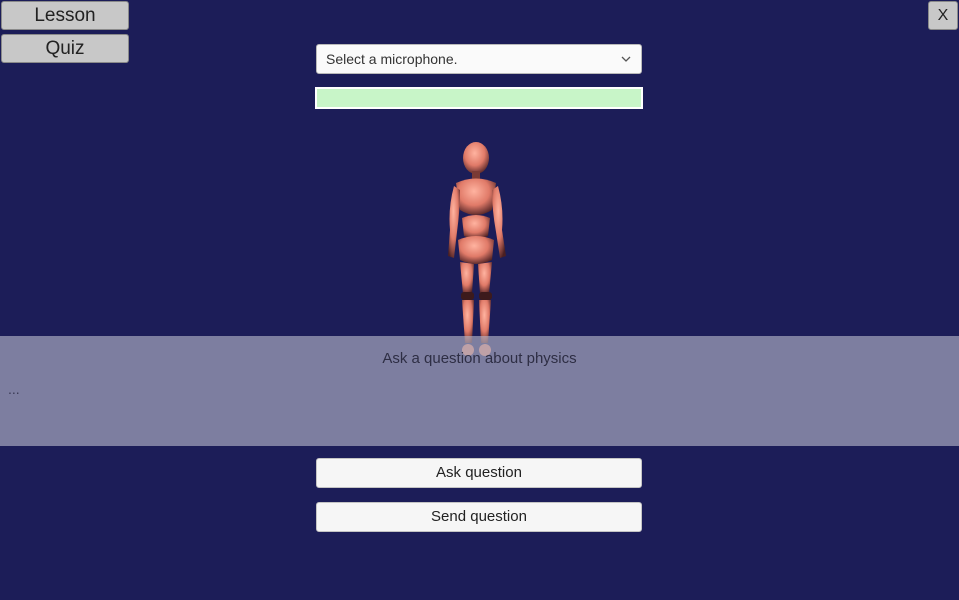  Describe the element at coordinates (392, 59) in the screenshot. I see `microphone-dropdown-value: Select a microphone.` at that location.